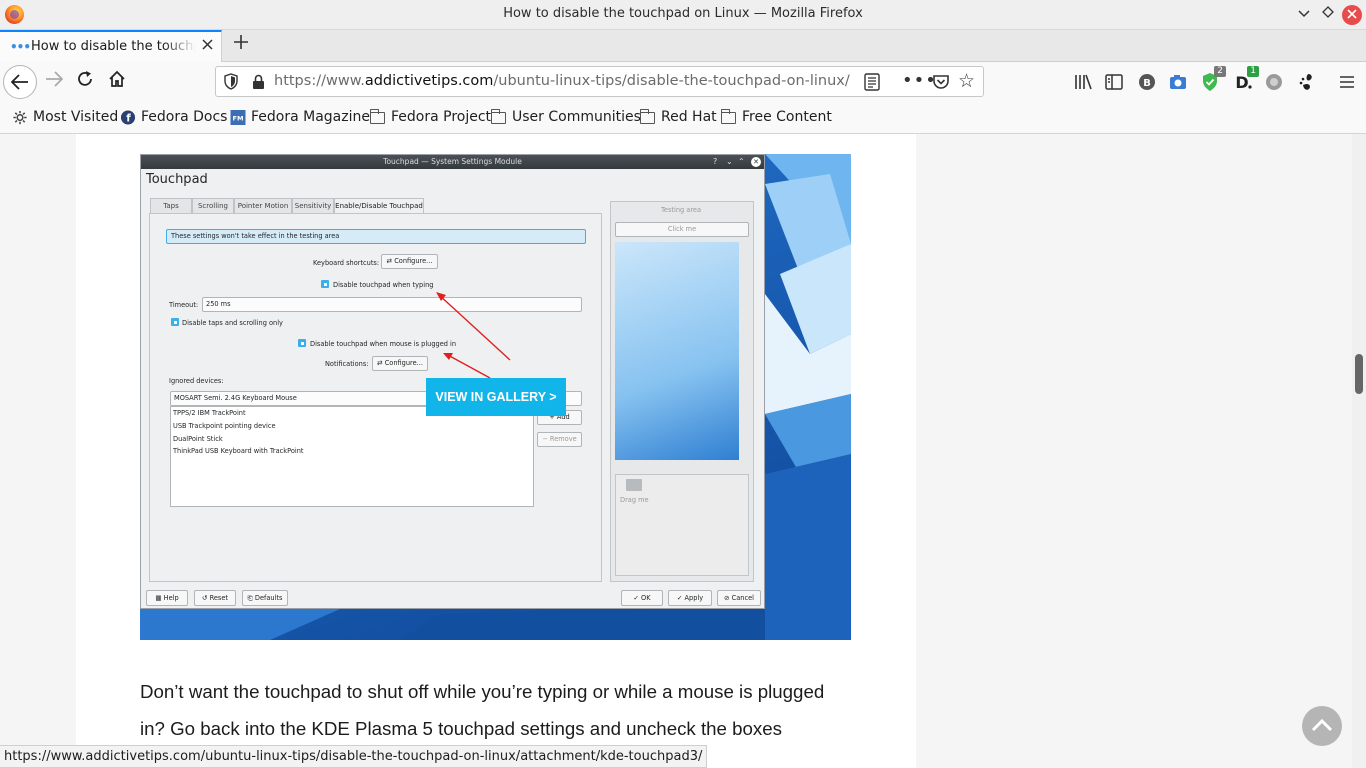 Image resolution: width=1366 pixels, height=768 pixels. What do you see at coordinates (20, 117) in the screenshot?
I see `gear-icon` at bounding box center [20, 117].